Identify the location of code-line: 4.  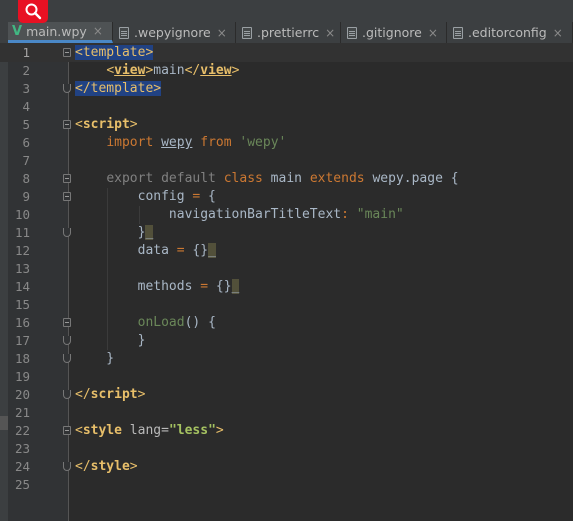
(286, 107).